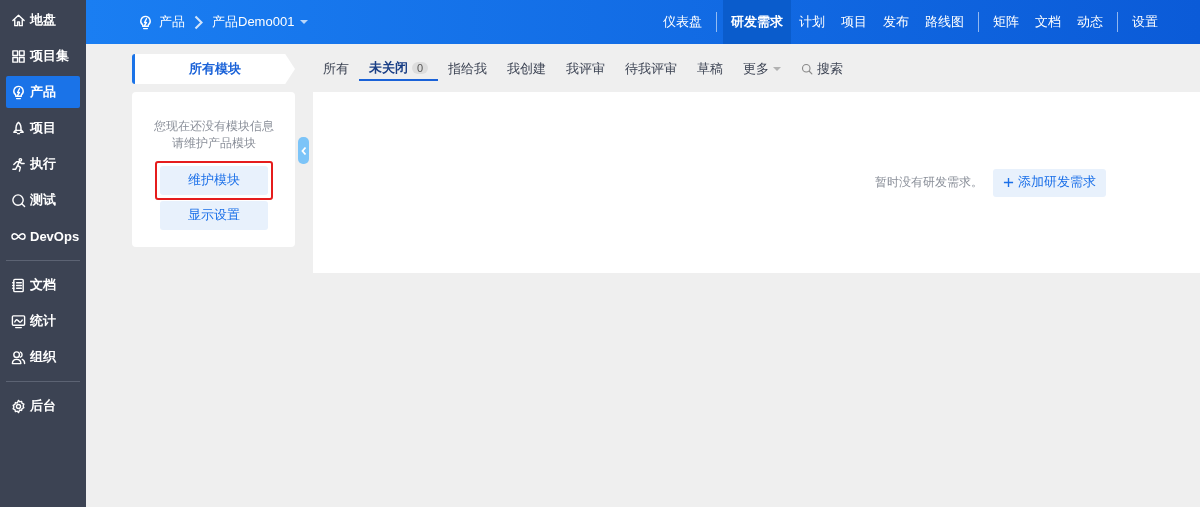  I want to click on document-icon, so click(18, 285).